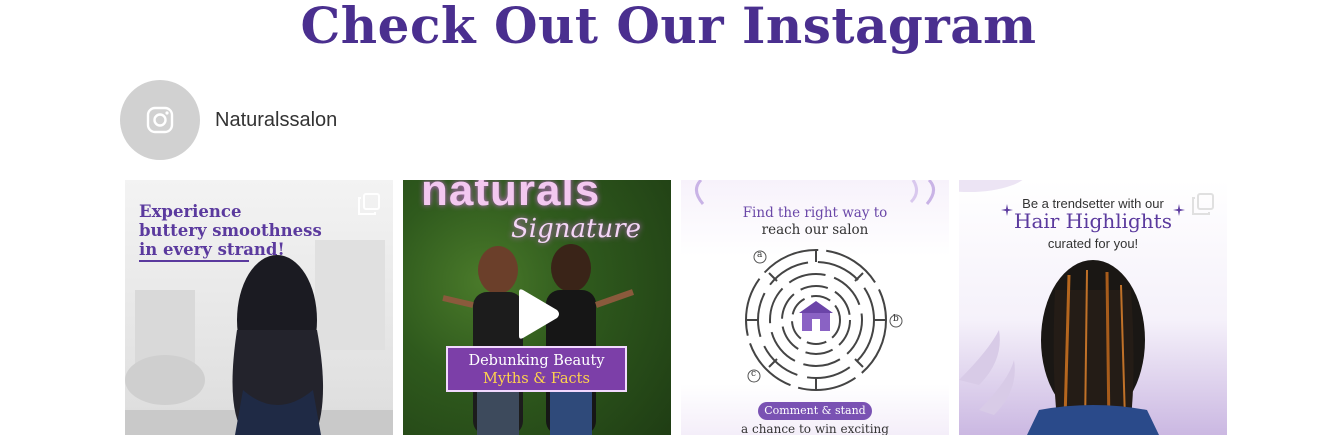  What do you see at coordinates (536, 361) in the screenshot?
I see `caption-line-1: Debunking Beauty` at bounding box center [536, 361].